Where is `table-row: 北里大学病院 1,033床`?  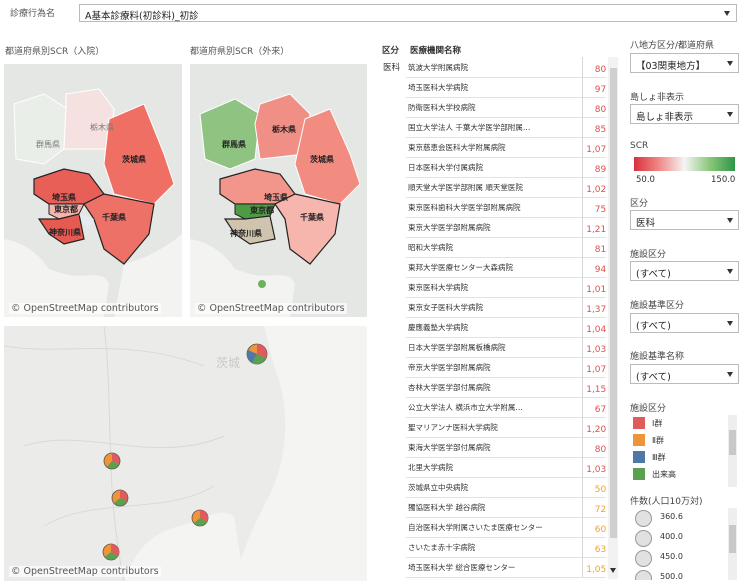
table-row: 北里大学病院 1,033床 is located at coordinates (506, 467).